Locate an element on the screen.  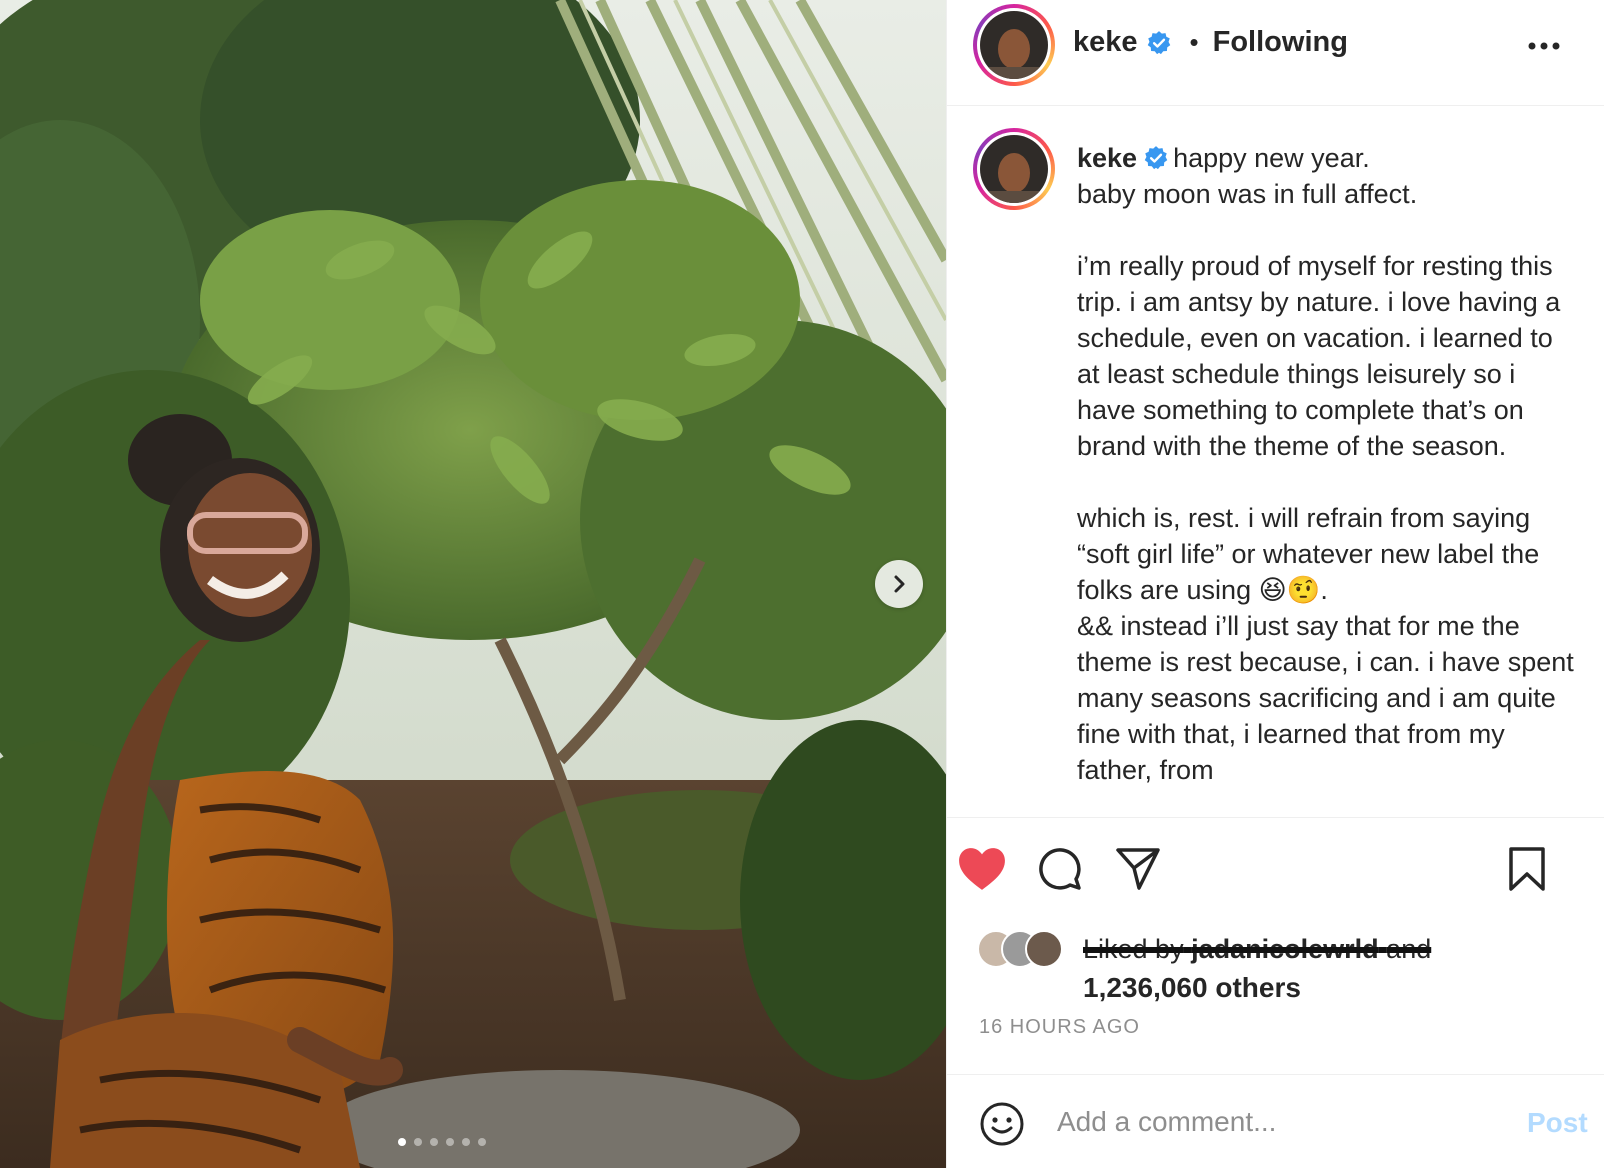
following-button: Following is located at coordinates (1280, 42).